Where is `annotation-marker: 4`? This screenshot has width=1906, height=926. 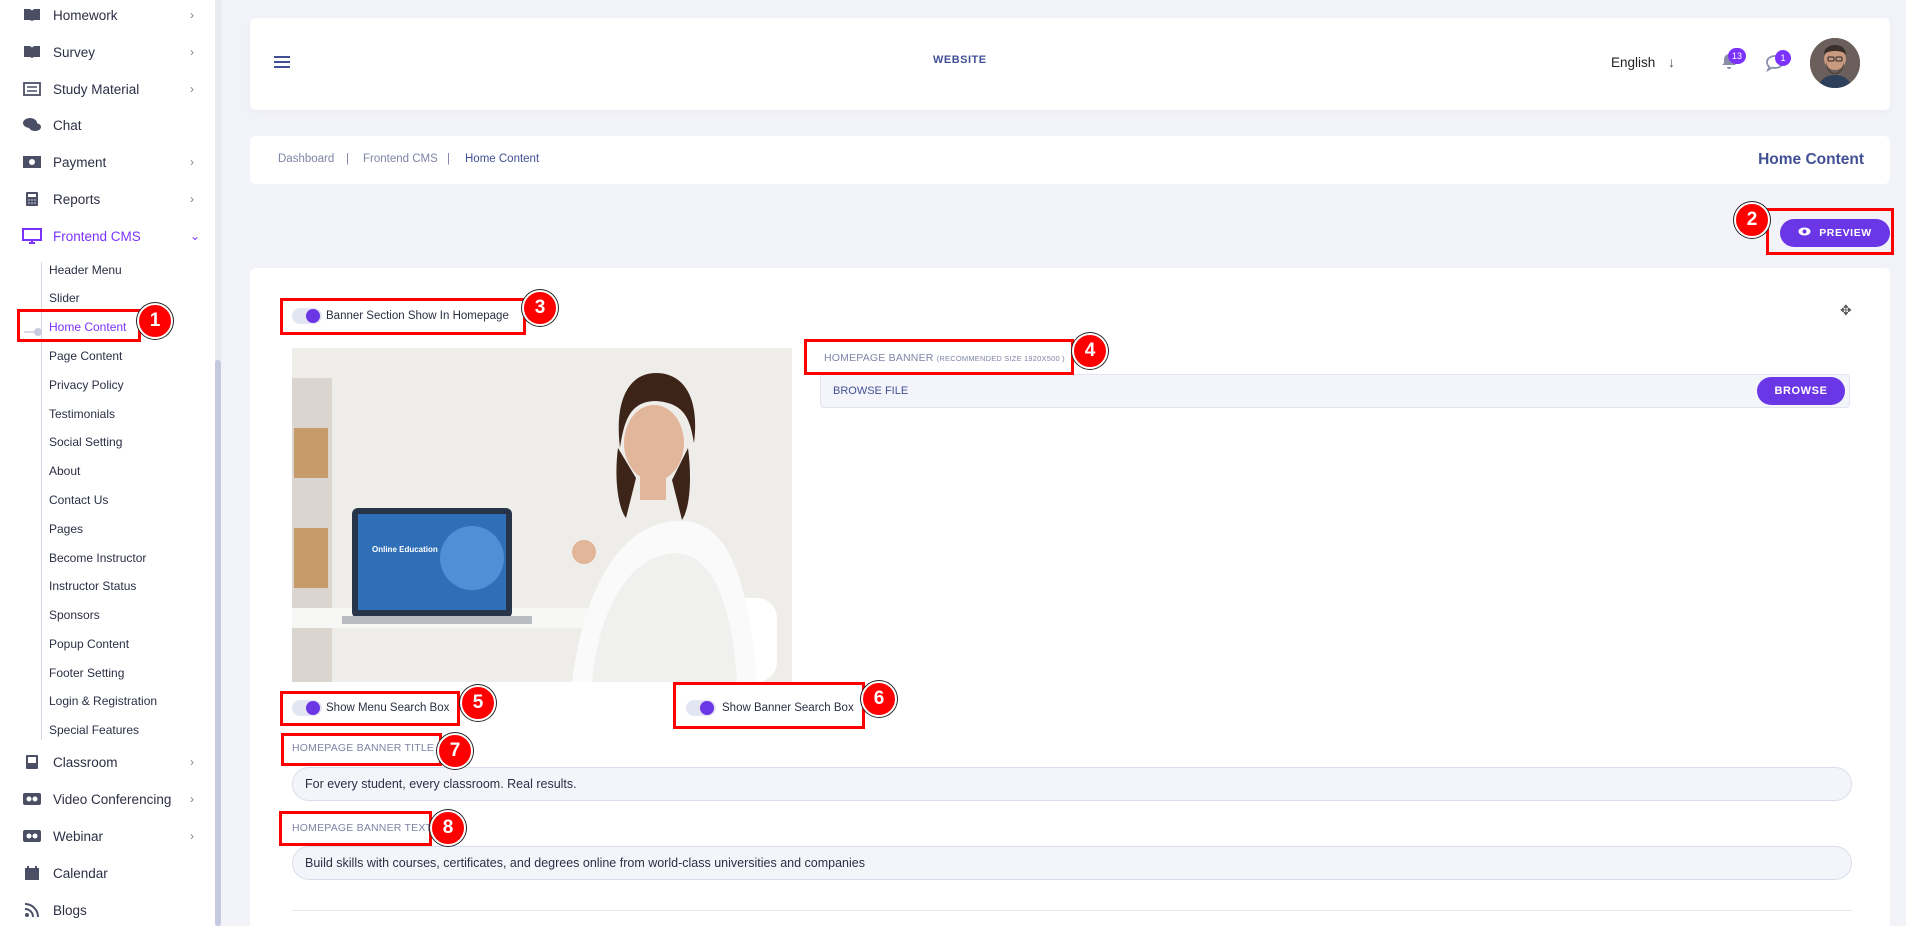
annotation-marker: 4 is located at coordinates (1090, 351).